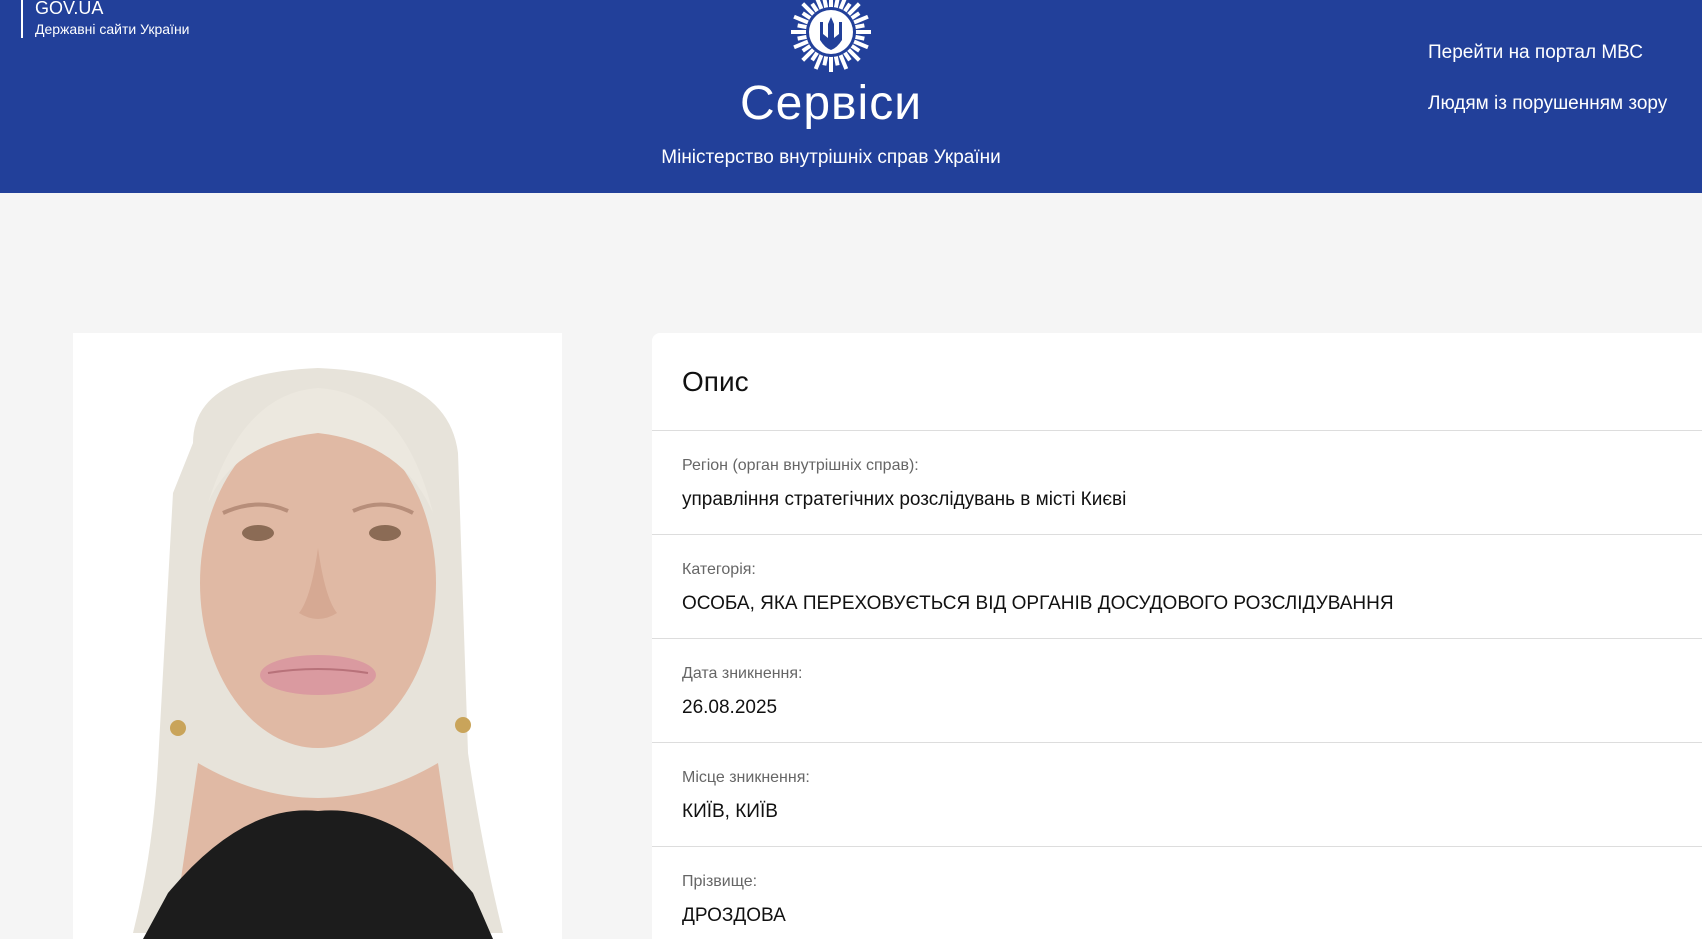 The image size is (1702, 939). I want to click on ministry-subtitle: Міністерство внутрішніх справ України, so click(831, 157).